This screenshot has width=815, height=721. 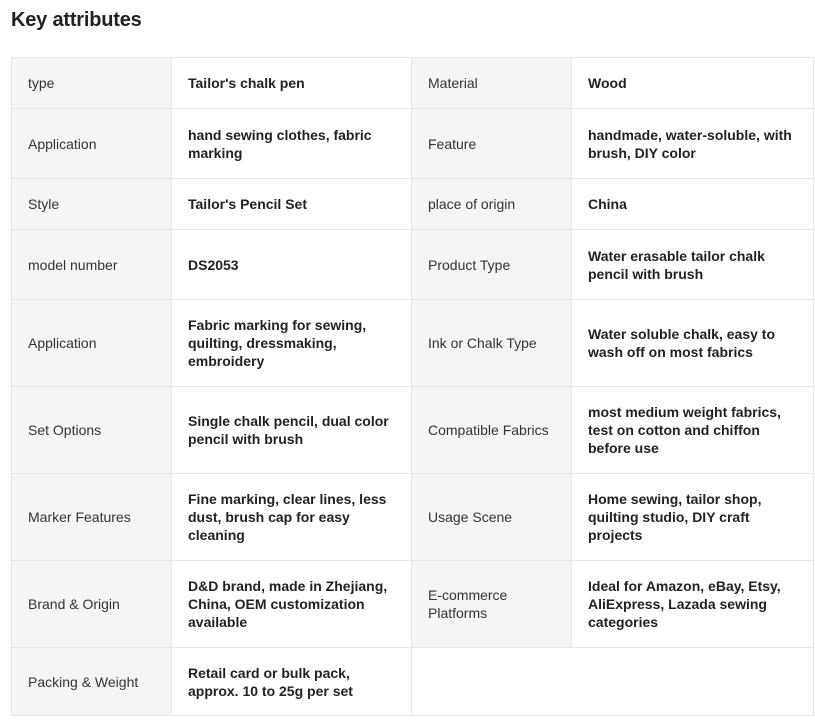 I want to click on attribute-name: Usage Scene, so click(x=491, y=517).